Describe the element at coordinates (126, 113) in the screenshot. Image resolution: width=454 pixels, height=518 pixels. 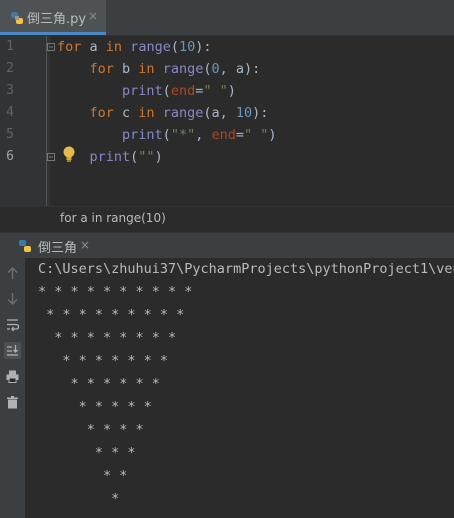
I see `code-token: c` at that location.